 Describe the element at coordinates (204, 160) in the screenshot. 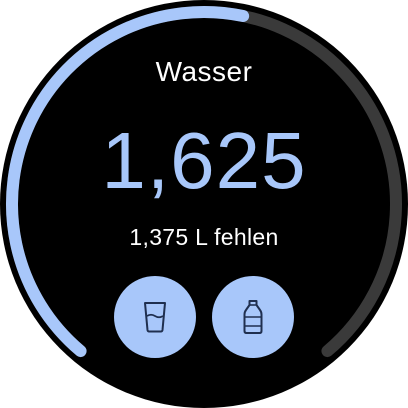

I see `current-amount: 1,625` at that location.